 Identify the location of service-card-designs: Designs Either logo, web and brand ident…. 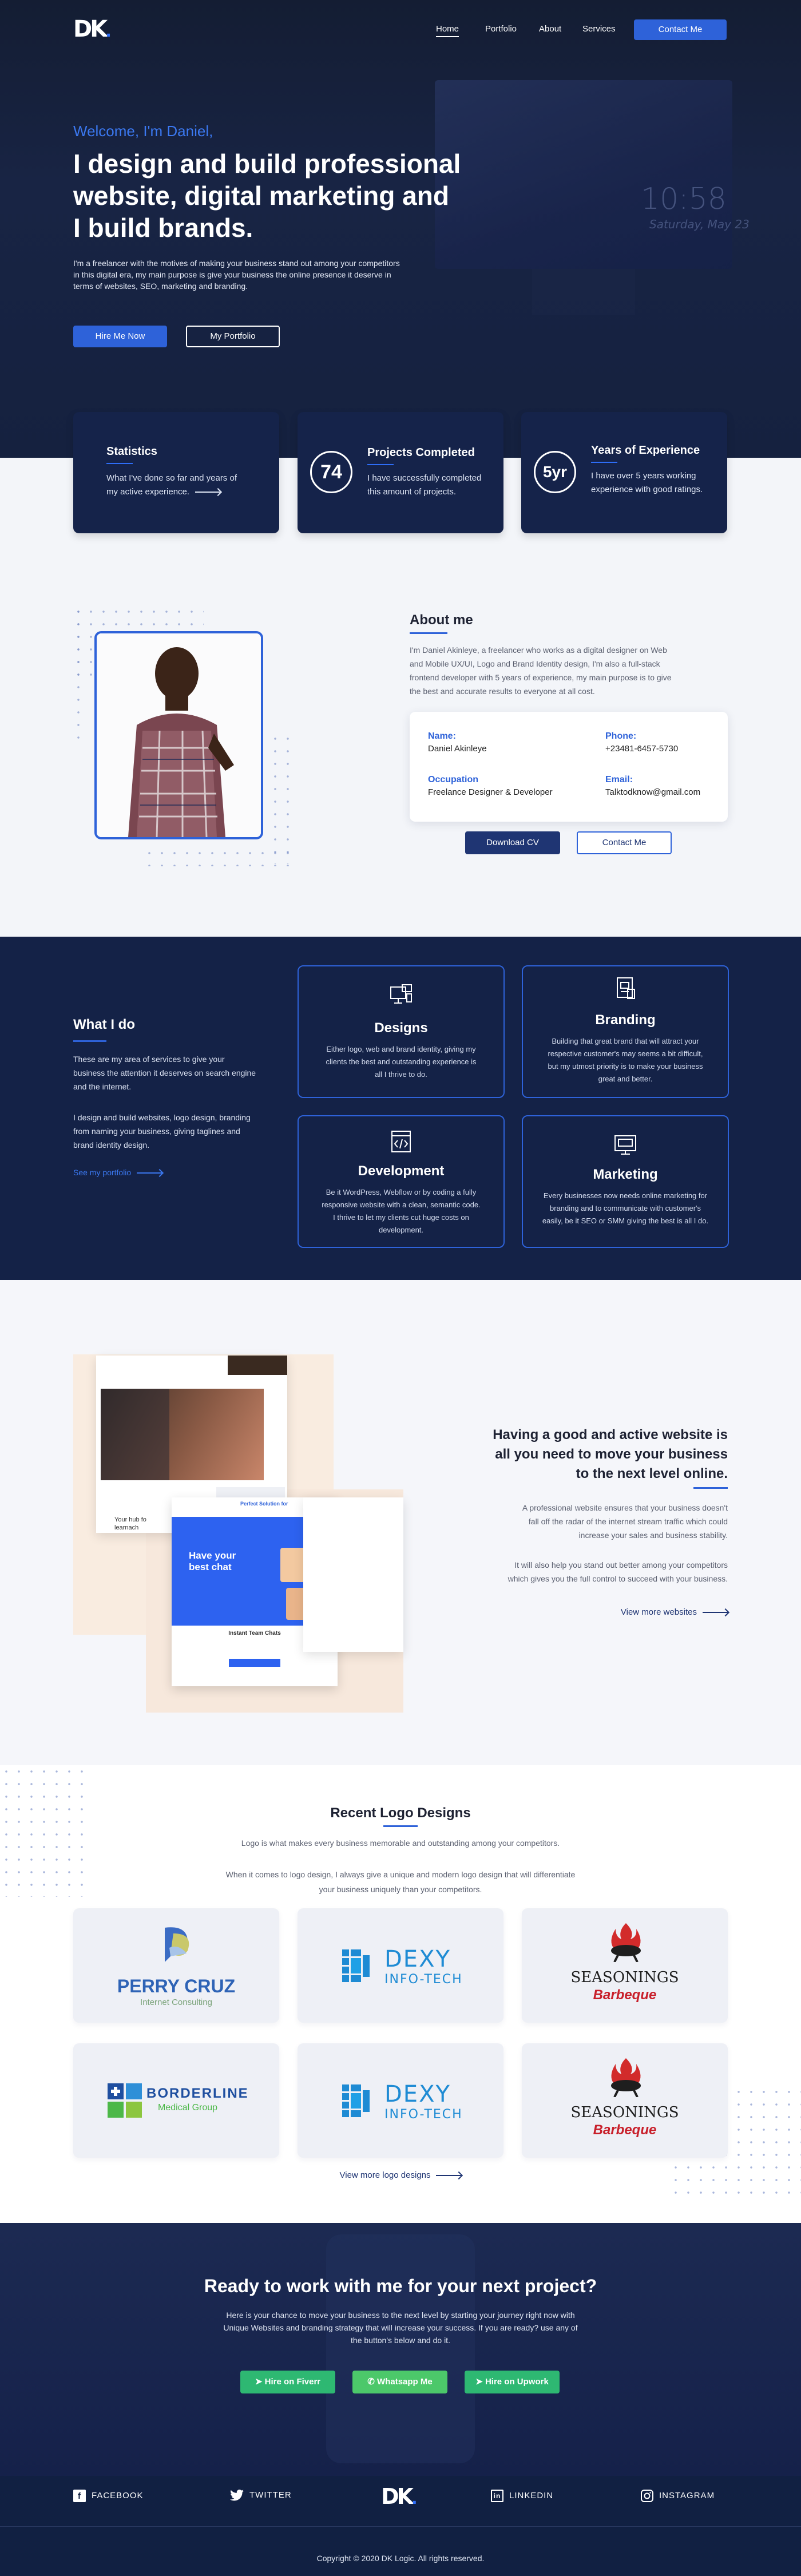
(402, 1031).